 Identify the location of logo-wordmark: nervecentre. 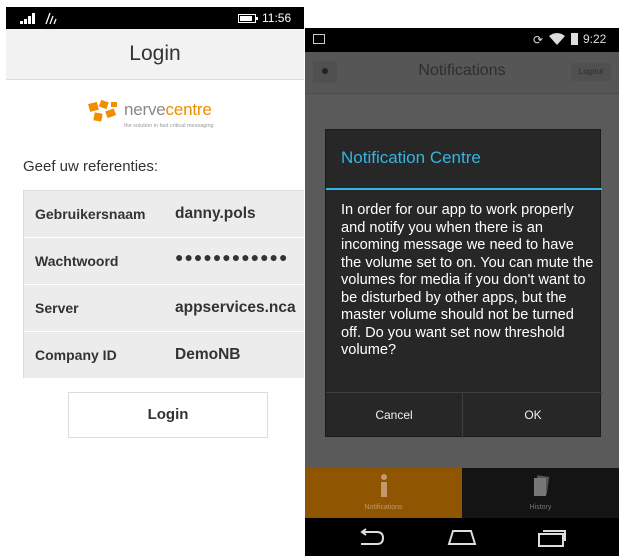
(168, 110).